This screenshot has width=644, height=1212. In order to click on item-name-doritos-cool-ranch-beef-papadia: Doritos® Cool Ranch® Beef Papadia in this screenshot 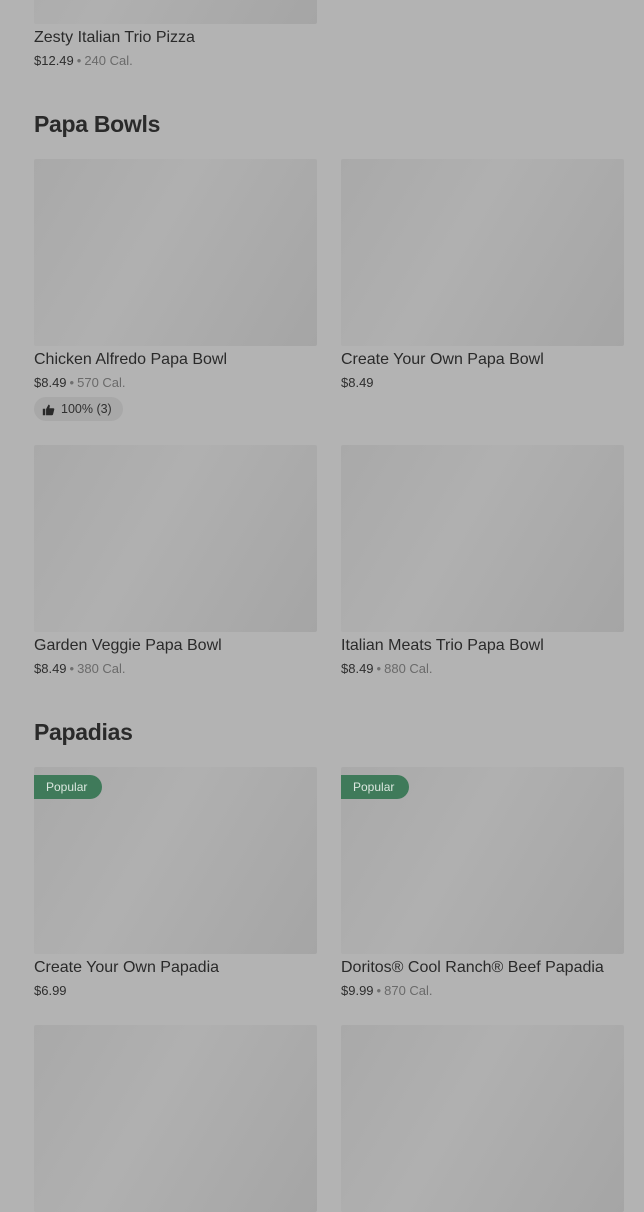, I will do `click(472, 968)`.